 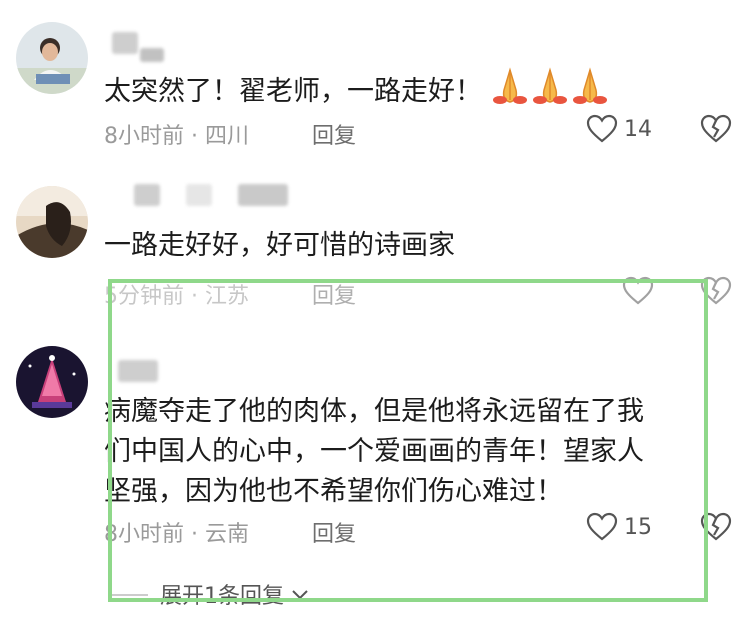 I want to click on comment-time-location: 8小时前 · 云南, so click(x=176, y=534).